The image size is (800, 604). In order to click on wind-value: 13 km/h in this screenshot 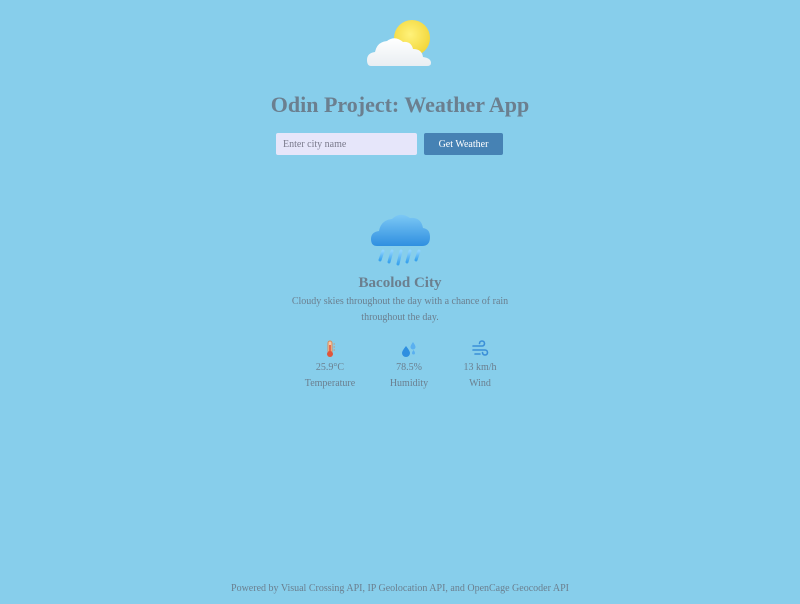, I will do `click(480, 367)`.